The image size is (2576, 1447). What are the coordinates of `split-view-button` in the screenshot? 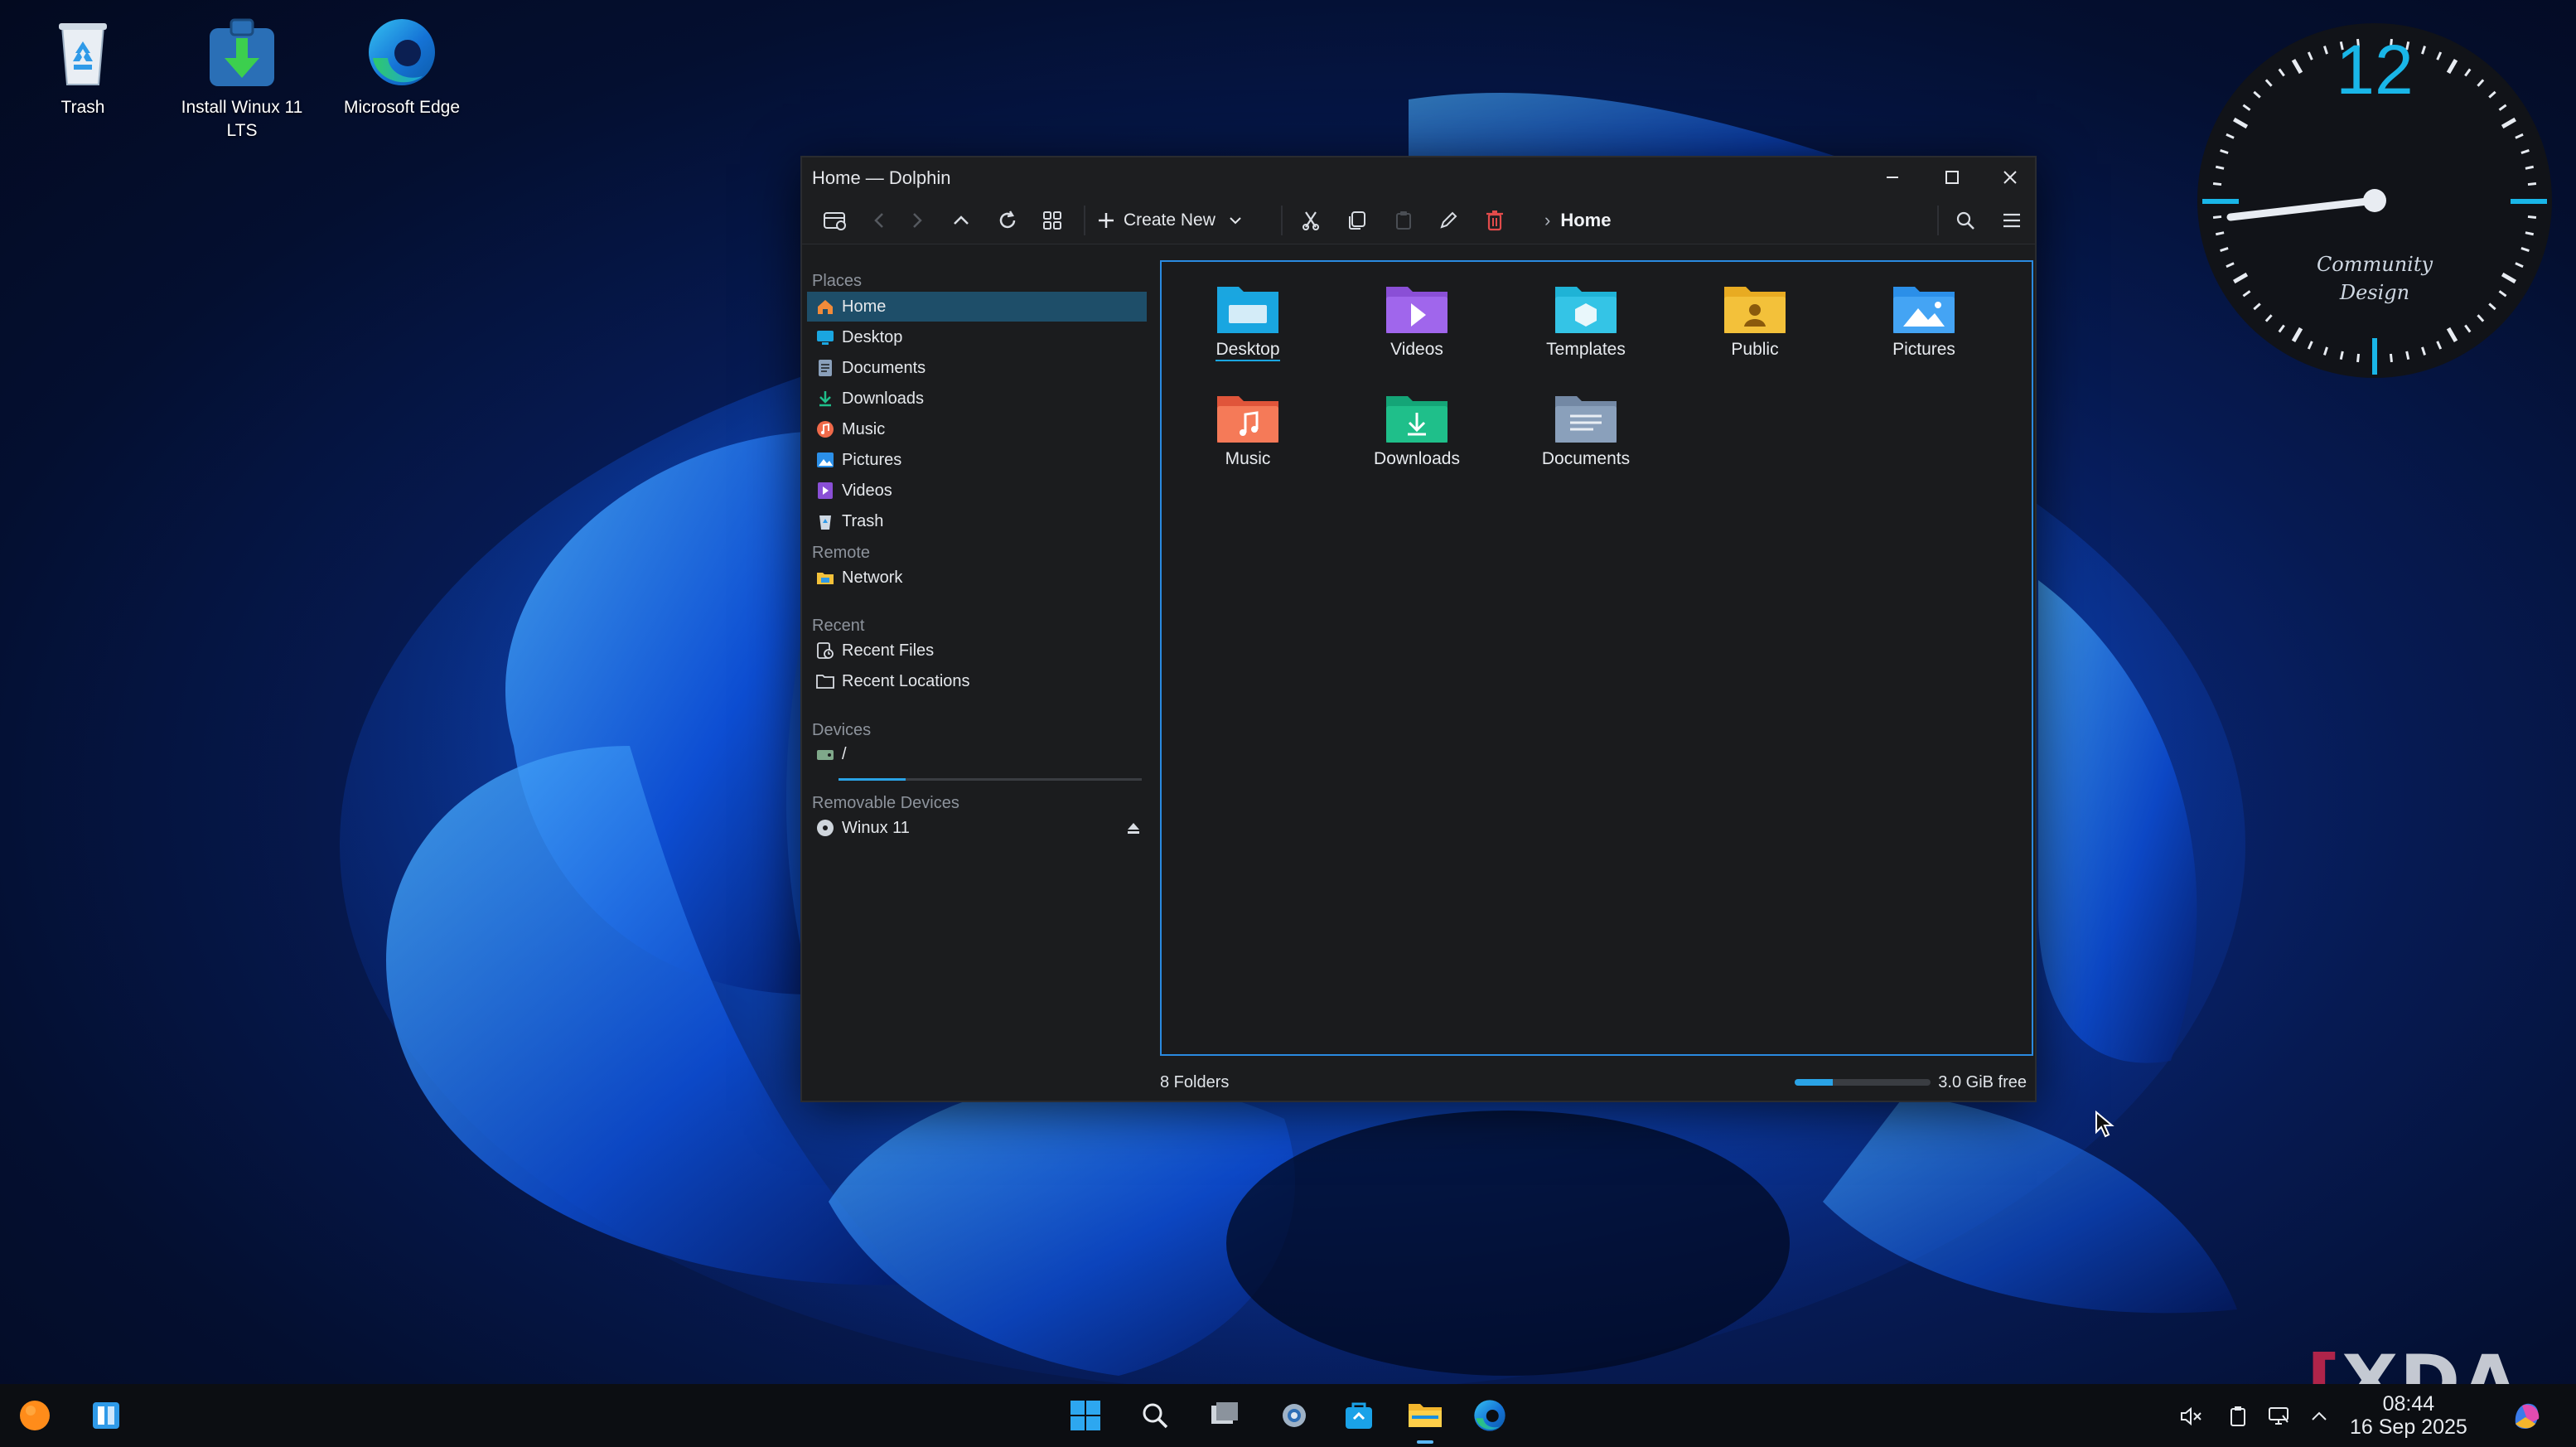 It's located at (835, 221).